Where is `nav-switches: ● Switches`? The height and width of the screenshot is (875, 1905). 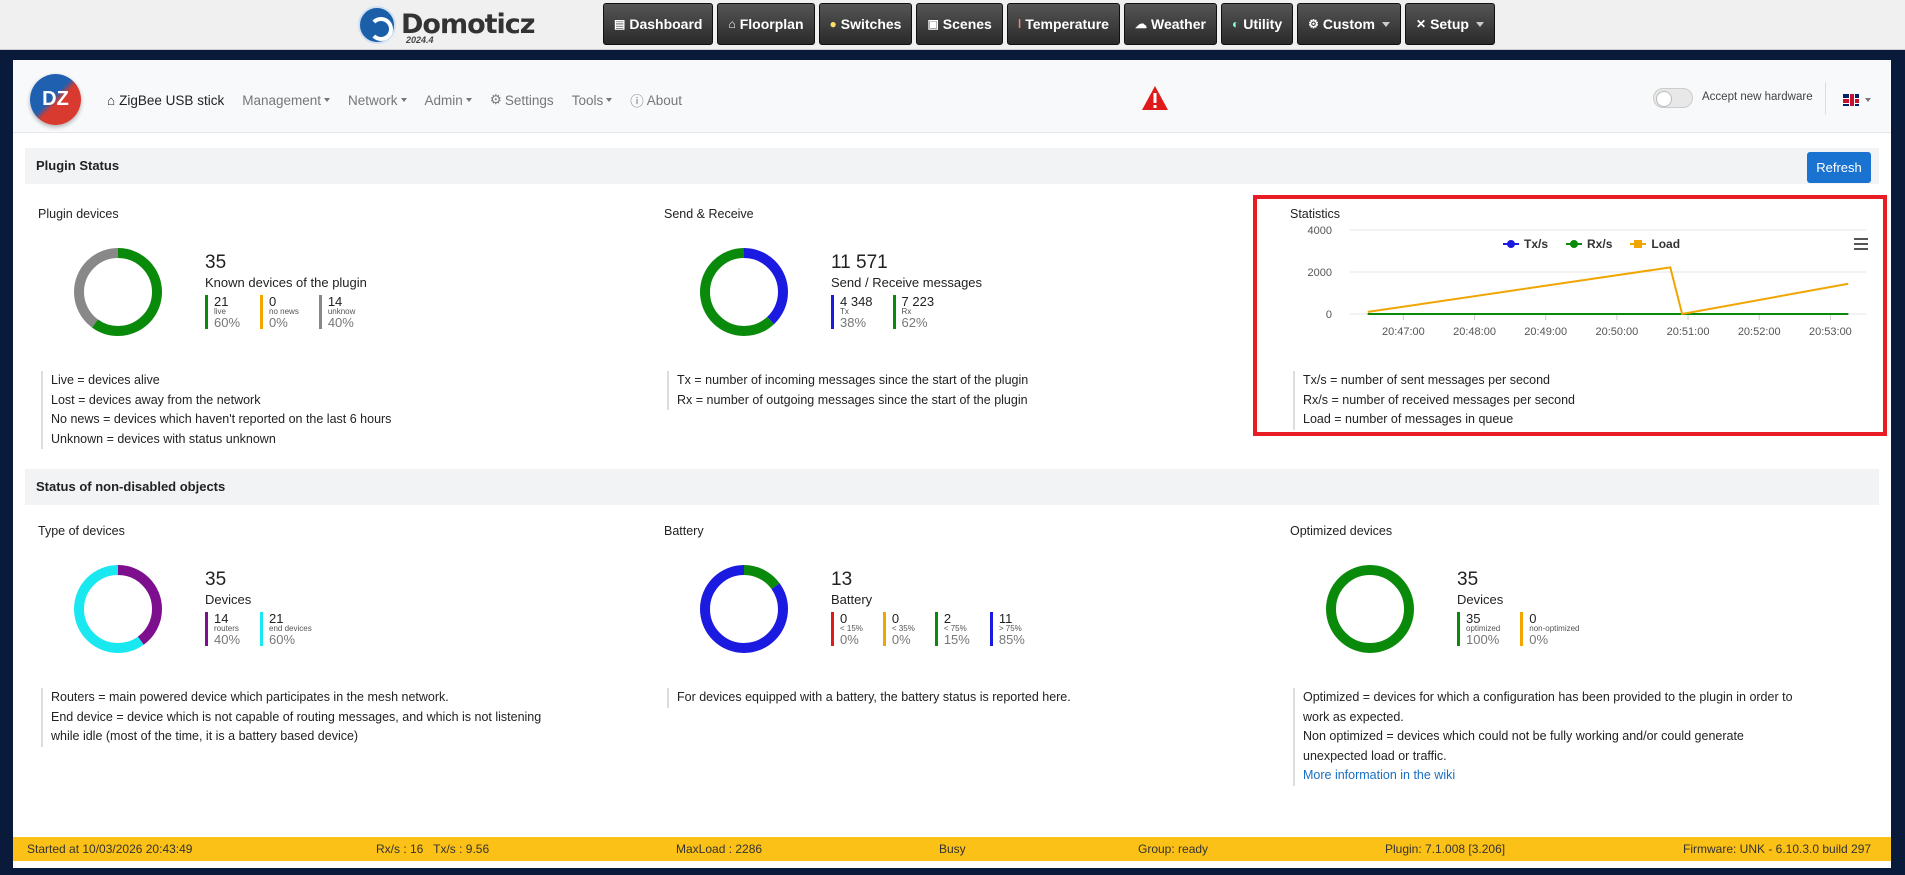 nav-switches: ● Switches is located at coordinates (865, 24).